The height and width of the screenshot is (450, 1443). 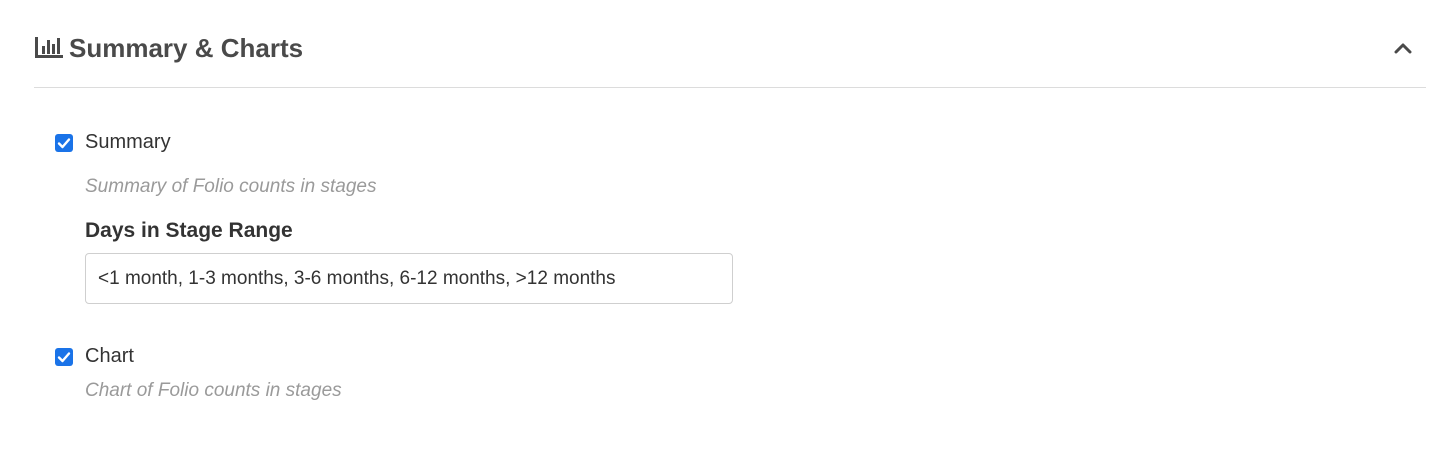 I want to click on chart-label: Chart, so click(x=109, y=356).